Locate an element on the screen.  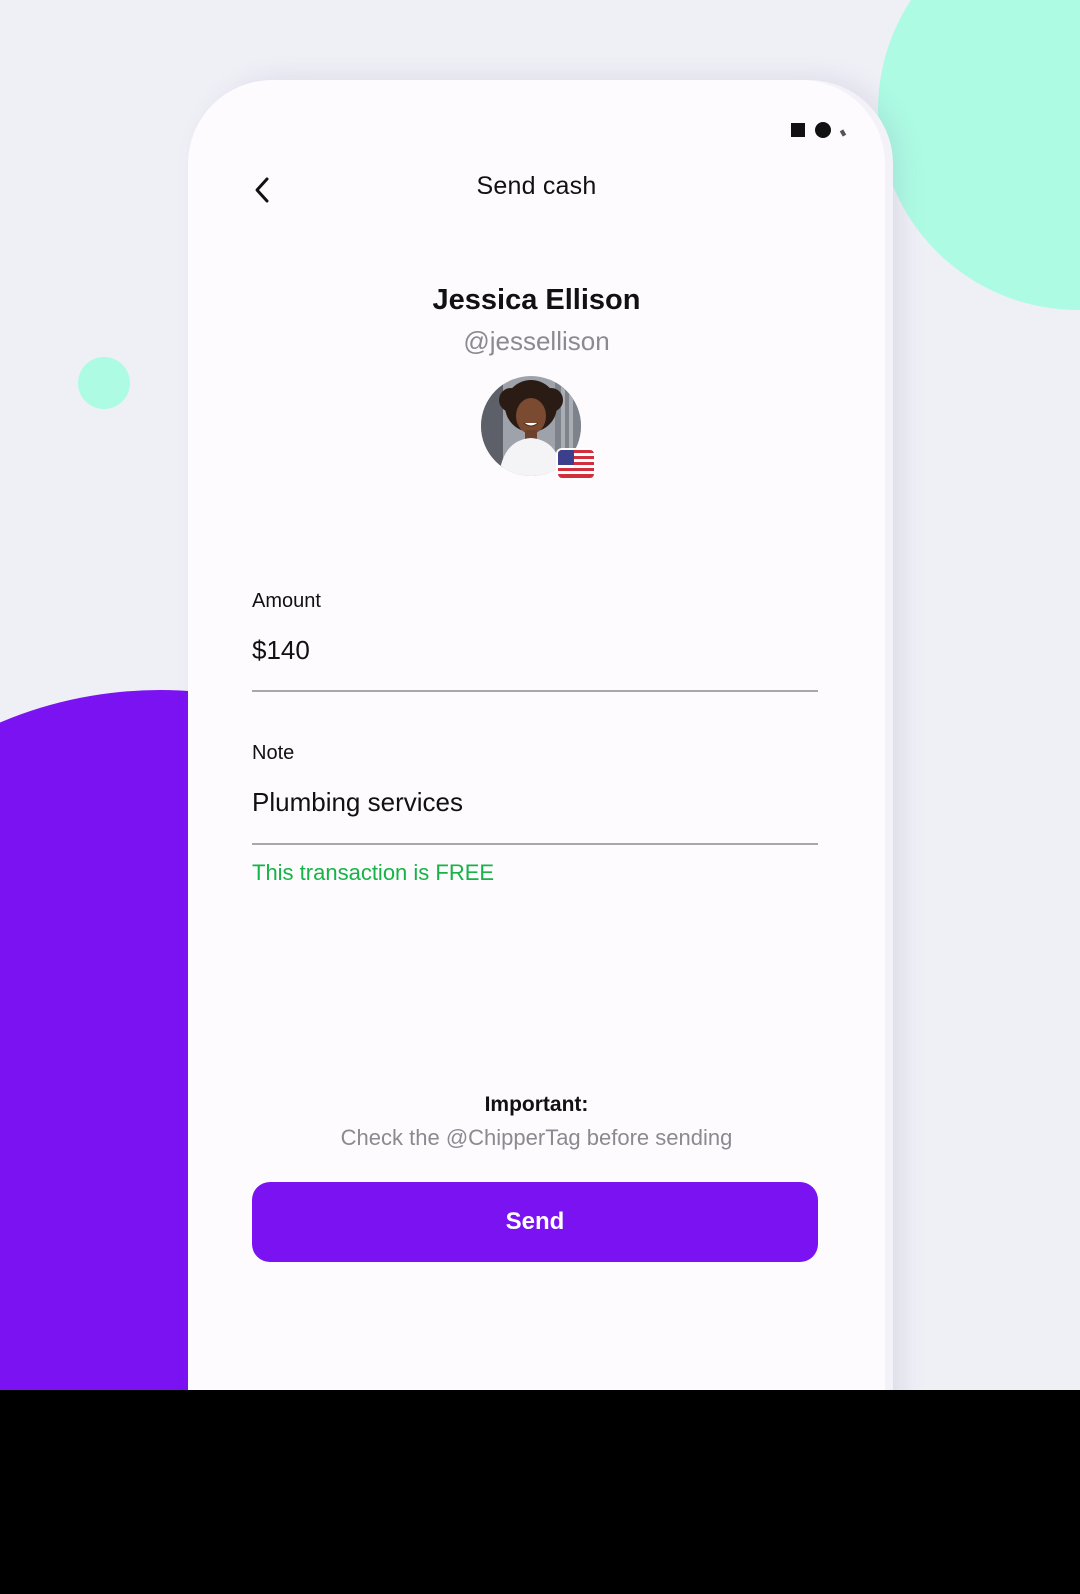
recipient-name: Jessica Ellison is located at coordinates (536, 300).